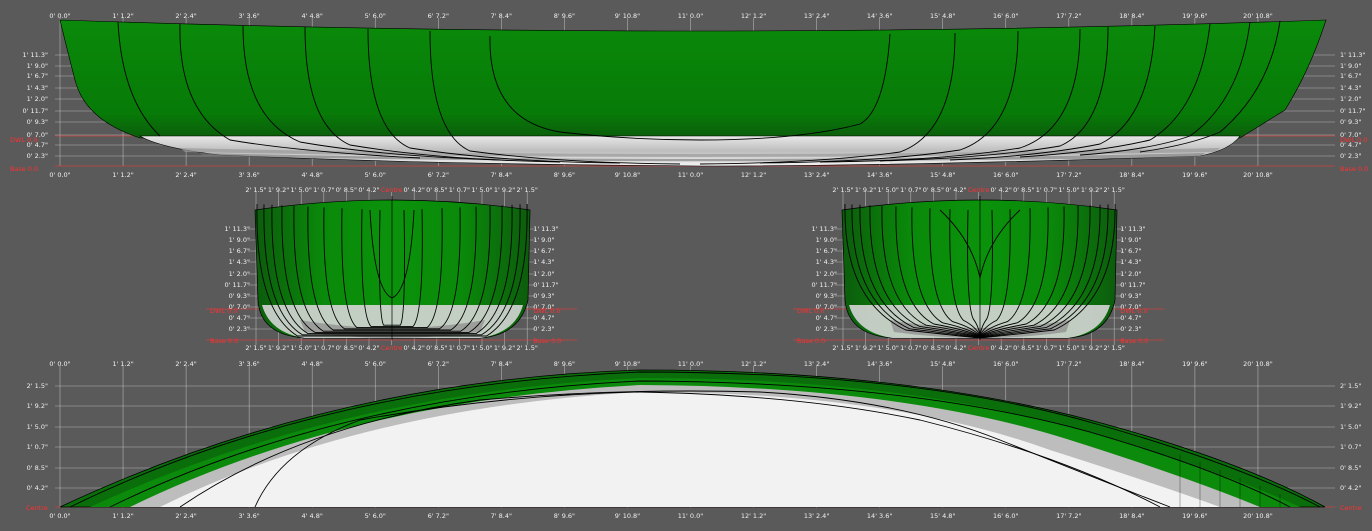  I want to click on profile-x-tick-bottom: 7' 8.4", so click(501, 175).